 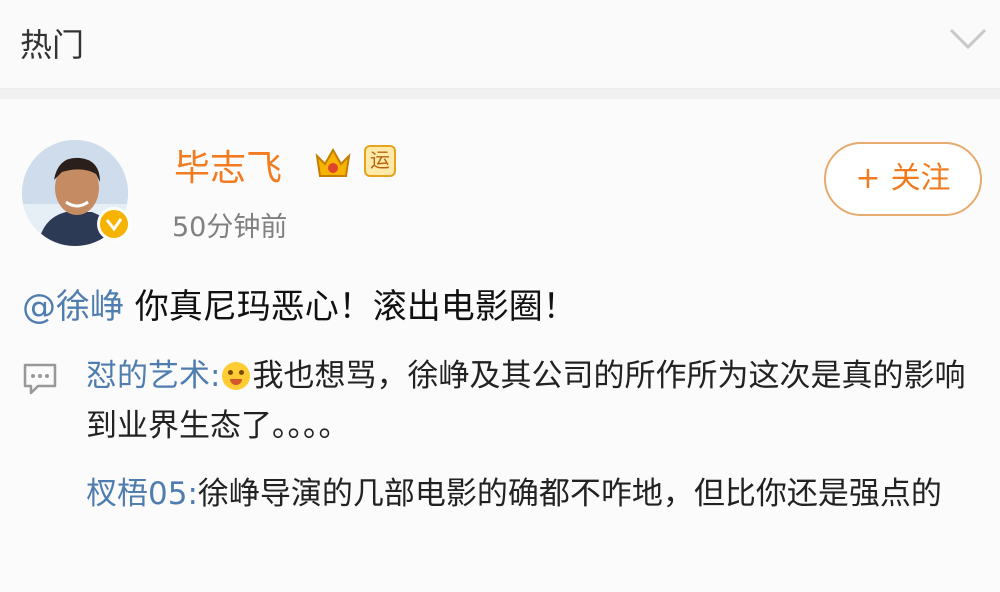 What do you see at coordinates (569, 494) in the screenshot?
I see `comment-text: 徐峥导演的几部电影的确都不咋地，但比你还是强点的` at bounding box center [569, 494].